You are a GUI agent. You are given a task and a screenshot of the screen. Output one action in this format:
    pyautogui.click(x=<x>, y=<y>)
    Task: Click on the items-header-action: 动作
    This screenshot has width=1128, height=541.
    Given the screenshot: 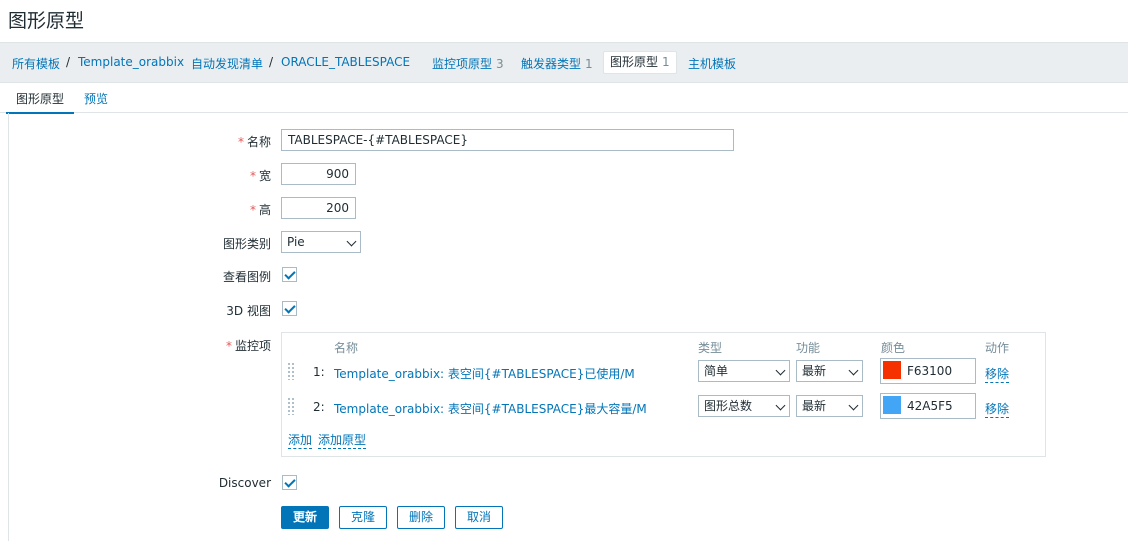 What is the action you would take?
    pyautogui.click(x=997, y=348)
    